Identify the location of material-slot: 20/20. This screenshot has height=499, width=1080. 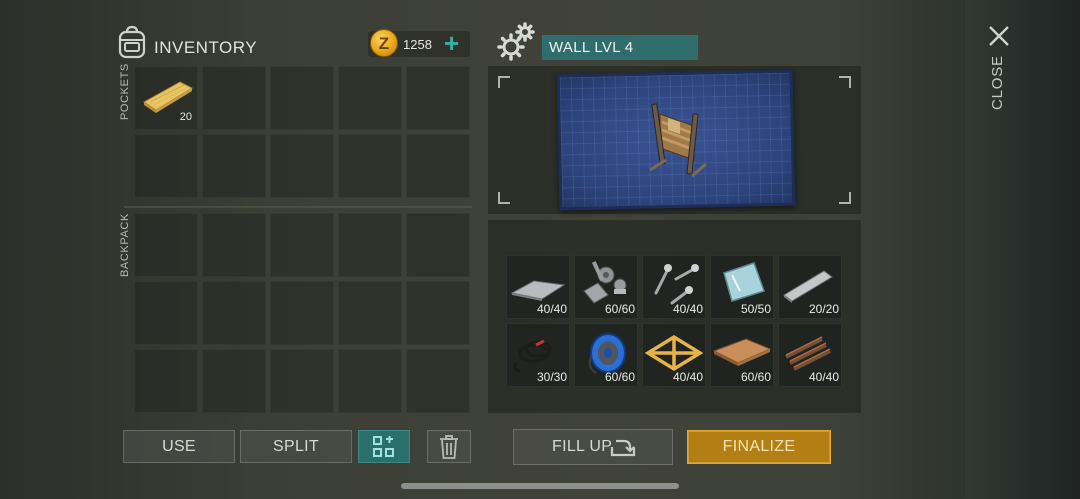
(810, 287).